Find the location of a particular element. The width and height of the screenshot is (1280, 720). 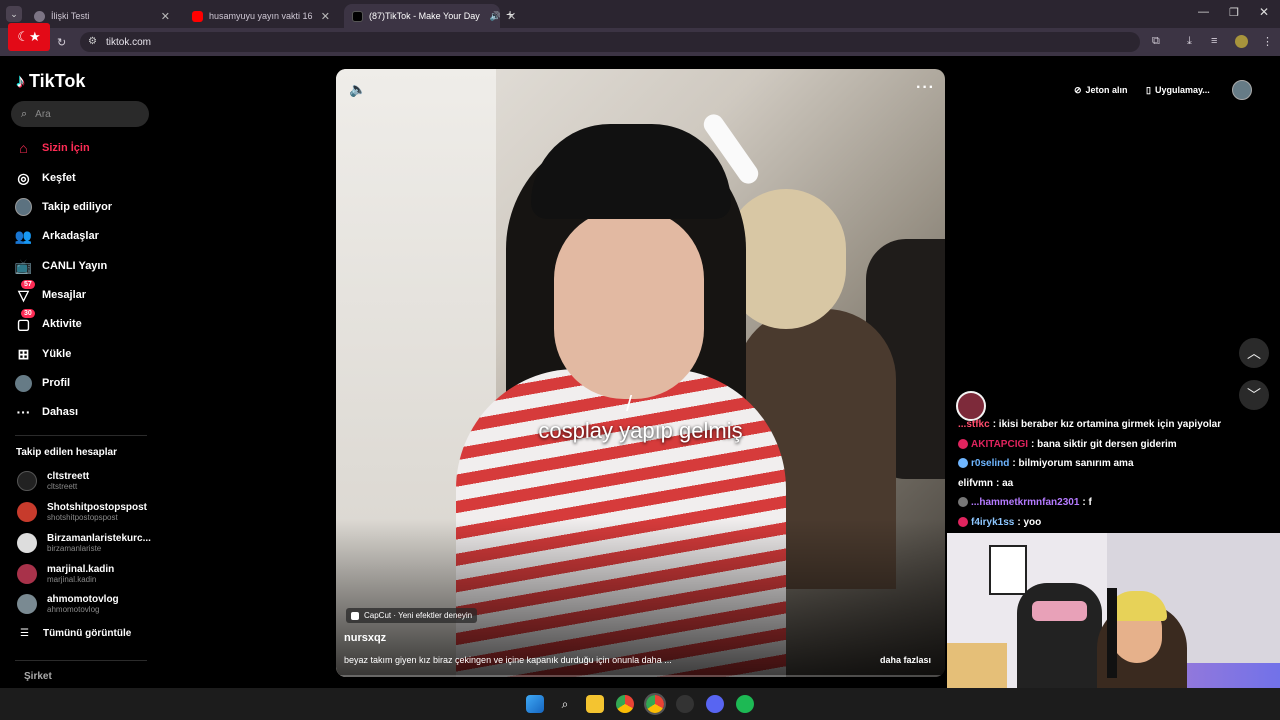

search-icon: ⌕ is located at coordinates (565, 704).